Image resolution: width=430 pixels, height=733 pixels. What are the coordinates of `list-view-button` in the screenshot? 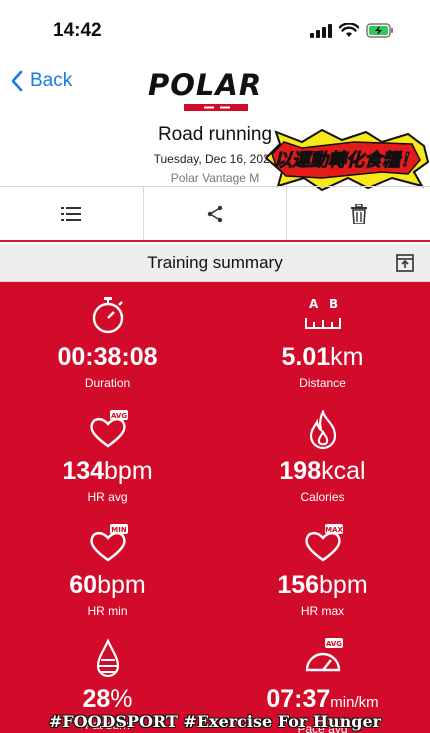 It's located at (72, 213).